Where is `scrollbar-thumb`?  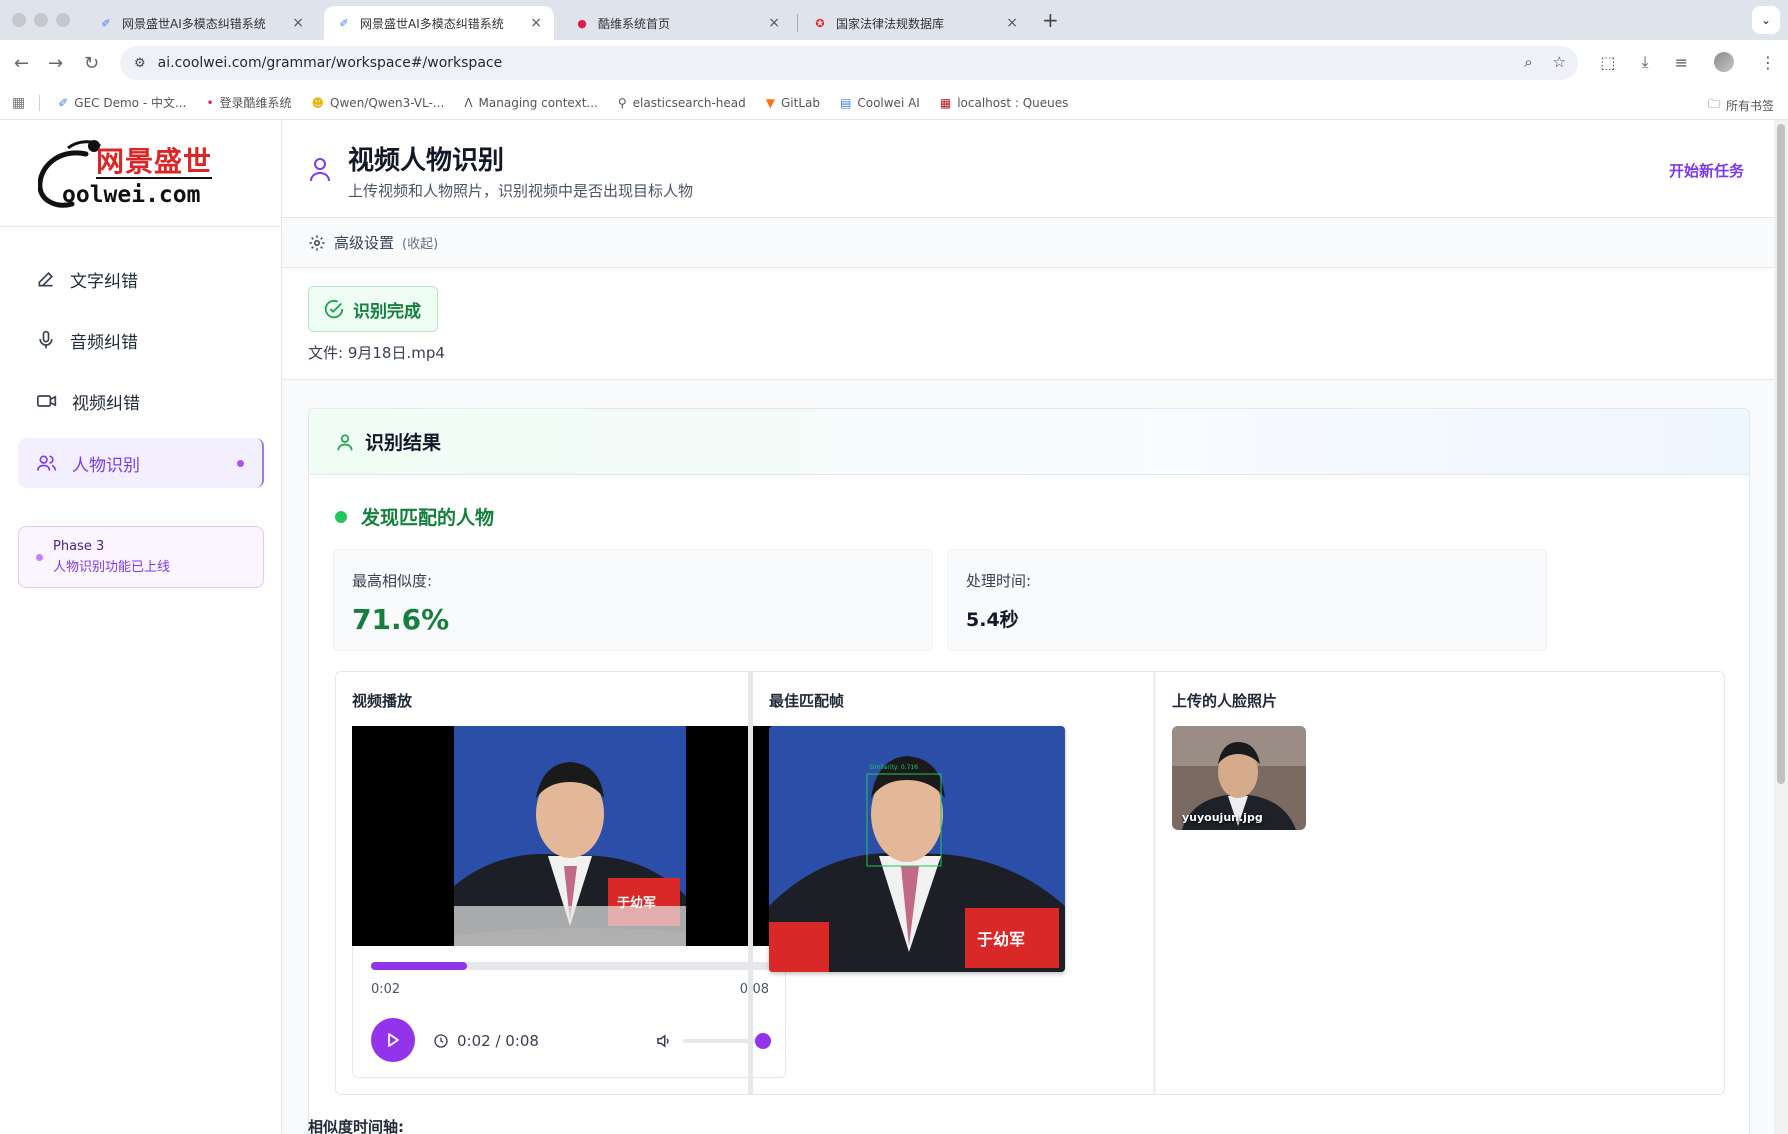 scrollbar-thumb is located at coordinates (1781, 454).